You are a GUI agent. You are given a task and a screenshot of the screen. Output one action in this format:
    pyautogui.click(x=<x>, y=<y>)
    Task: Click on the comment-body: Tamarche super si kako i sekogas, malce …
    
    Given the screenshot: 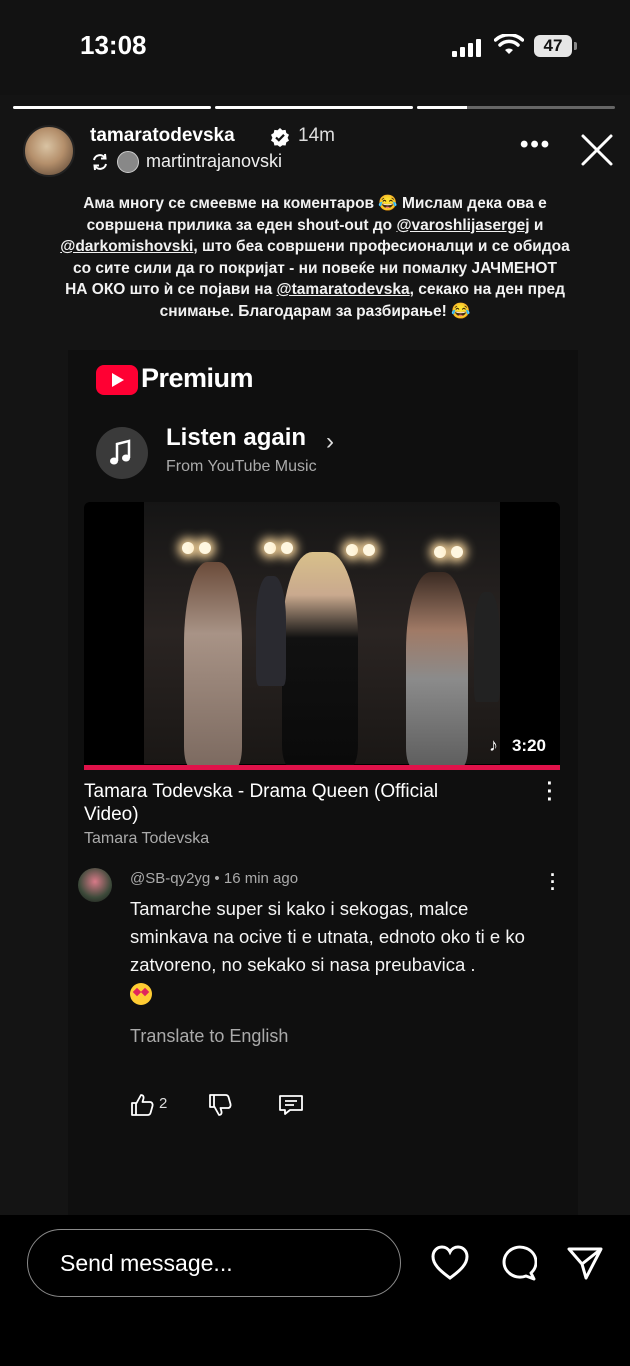 What is the action you would take?
    pyautogui.click(x=327, y=936)
    